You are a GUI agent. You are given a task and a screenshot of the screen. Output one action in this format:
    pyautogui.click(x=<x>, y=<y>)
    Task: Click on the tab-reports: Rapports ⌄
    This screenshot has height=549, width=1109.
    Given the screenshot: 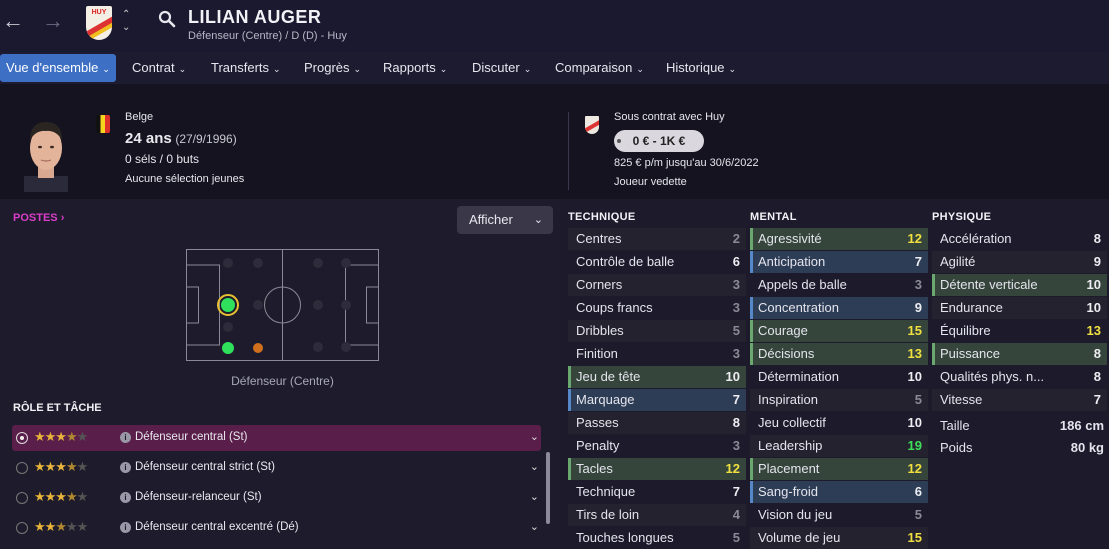 What is the action you would take?
    pyautogui.click(x=415, y=68)
    